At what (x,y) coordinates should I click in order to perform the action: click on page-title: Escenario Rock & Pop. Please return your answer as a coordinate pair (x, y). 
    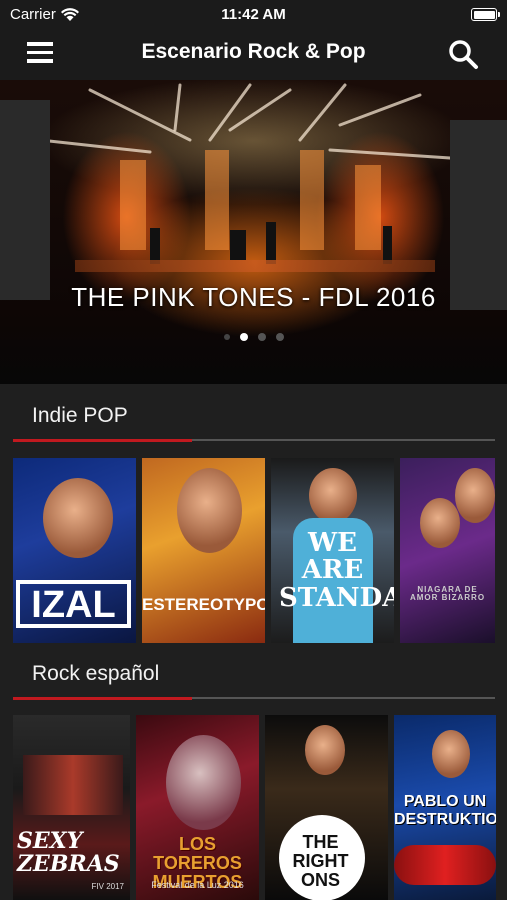
    Looking at the image, I should click on (253, 51).